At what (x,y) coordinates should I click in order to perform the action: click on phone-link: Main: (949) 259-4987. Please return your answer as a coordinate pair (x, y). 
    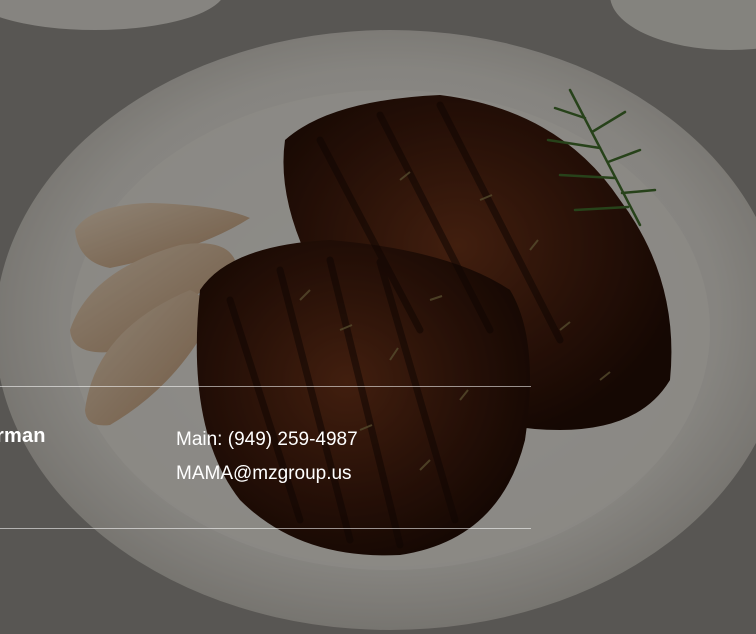
    Looking at the image, I should click on (267, 440).